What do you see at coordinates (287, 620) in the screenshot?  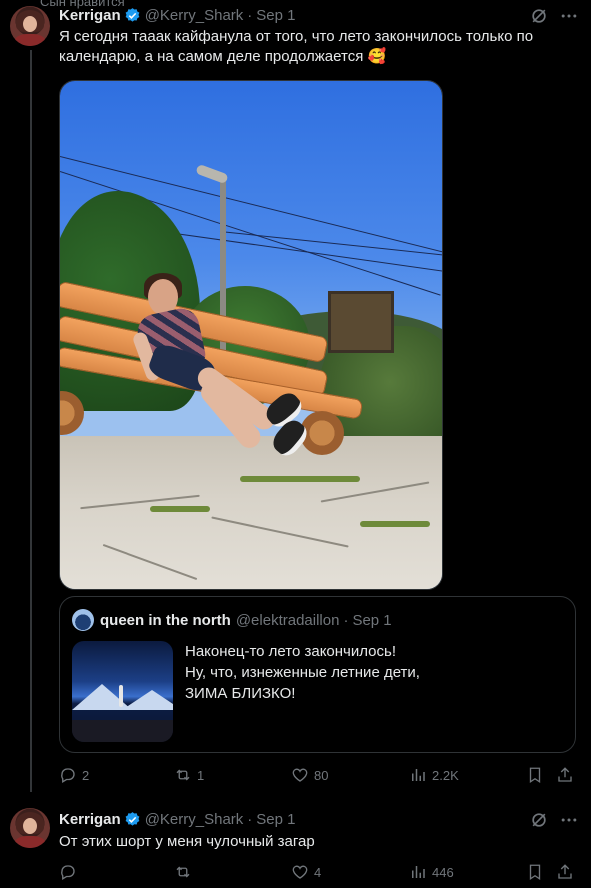 I see `quoted-author-handle: @elektradaillon` at bounding box center [287, 620].